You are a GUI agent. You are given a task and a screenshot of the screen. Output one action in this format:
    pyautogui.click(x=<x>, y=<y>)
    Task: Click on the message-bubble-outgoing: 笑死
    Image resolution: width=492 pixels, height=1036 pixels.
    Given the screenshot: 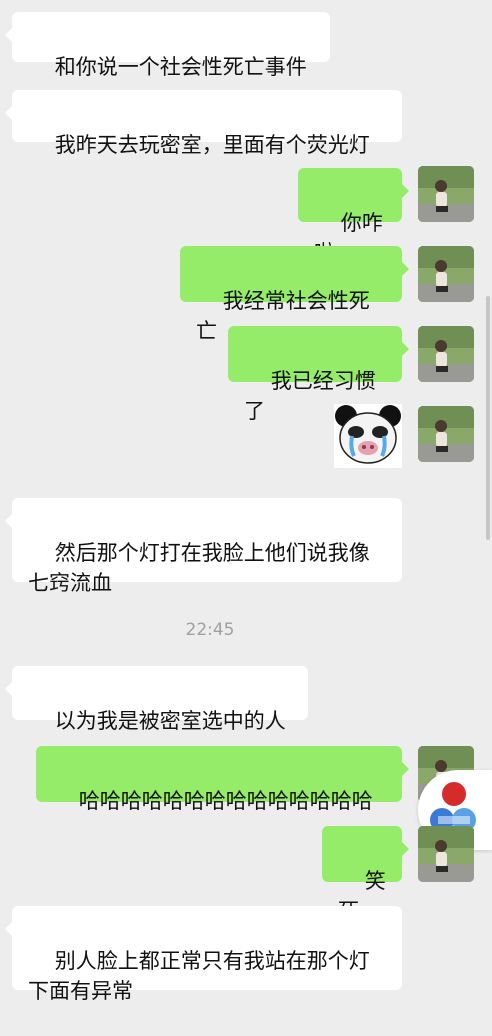 What is the action you would take?
    pyautogui.click(x=365, y=874)
    